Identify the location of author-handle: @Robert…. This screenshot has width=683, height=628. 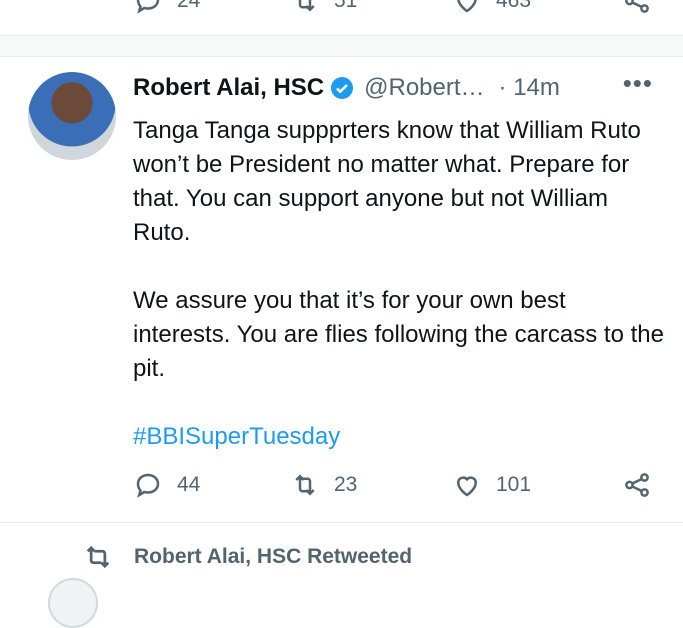
(424, 88).